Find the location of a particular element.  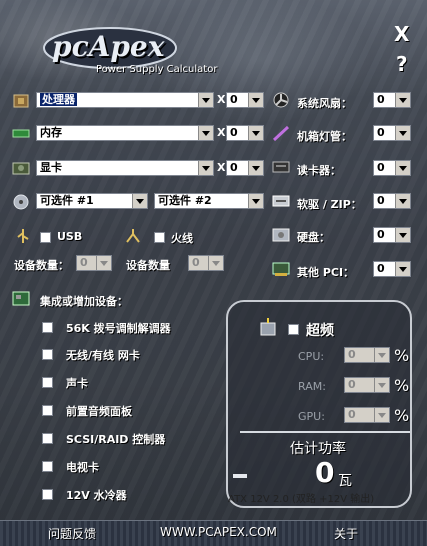

feedback-link: 问题反馈 is located at coordinates (72, 533).